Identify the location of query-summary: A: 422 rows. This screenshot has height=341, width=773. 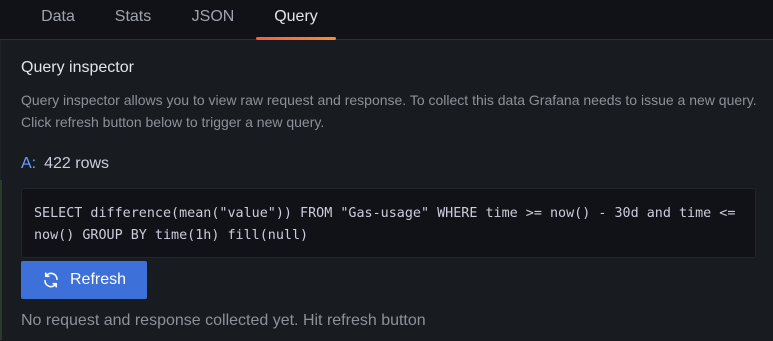
(65, 164).